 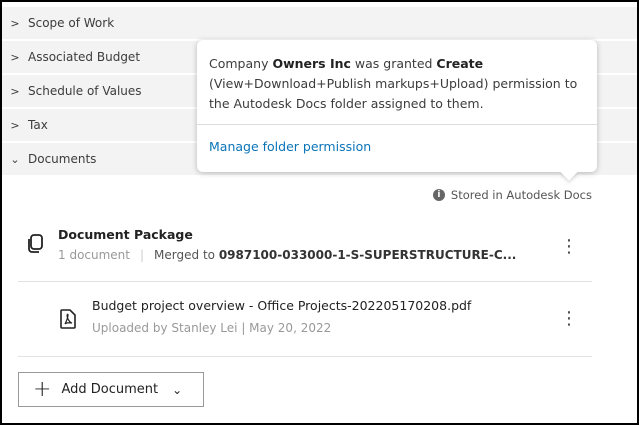 I want to click on section-scope-of-work: > Scope of Work, so click(x=319, y=23).